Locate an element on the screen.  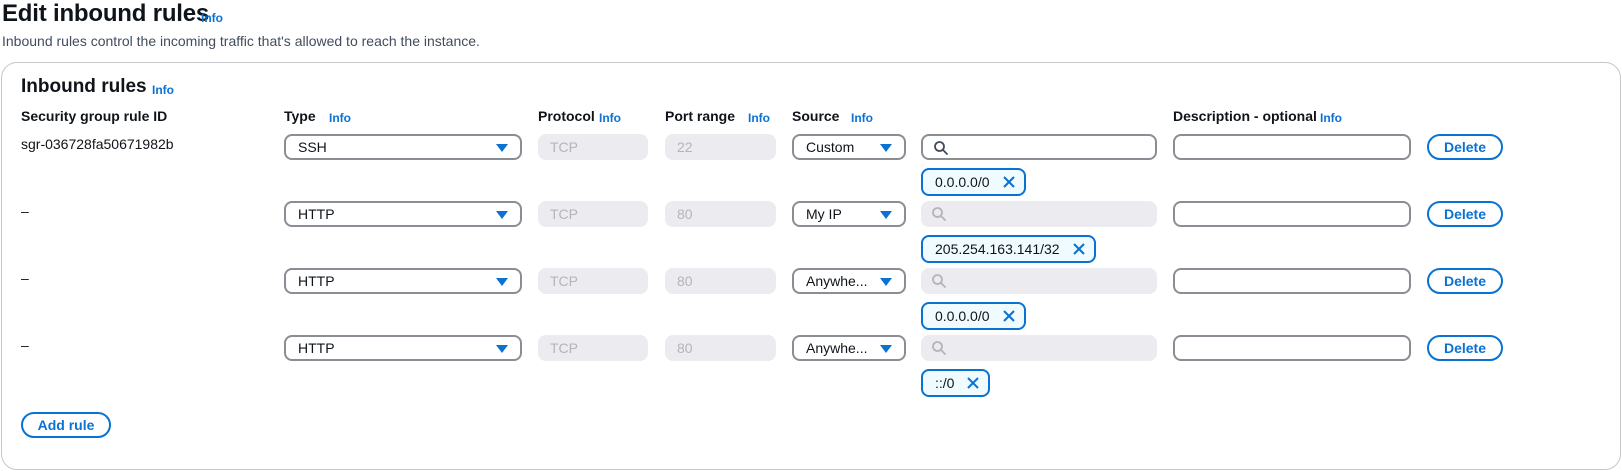
type-select-value: SSH is located at coordinates (312, 147).